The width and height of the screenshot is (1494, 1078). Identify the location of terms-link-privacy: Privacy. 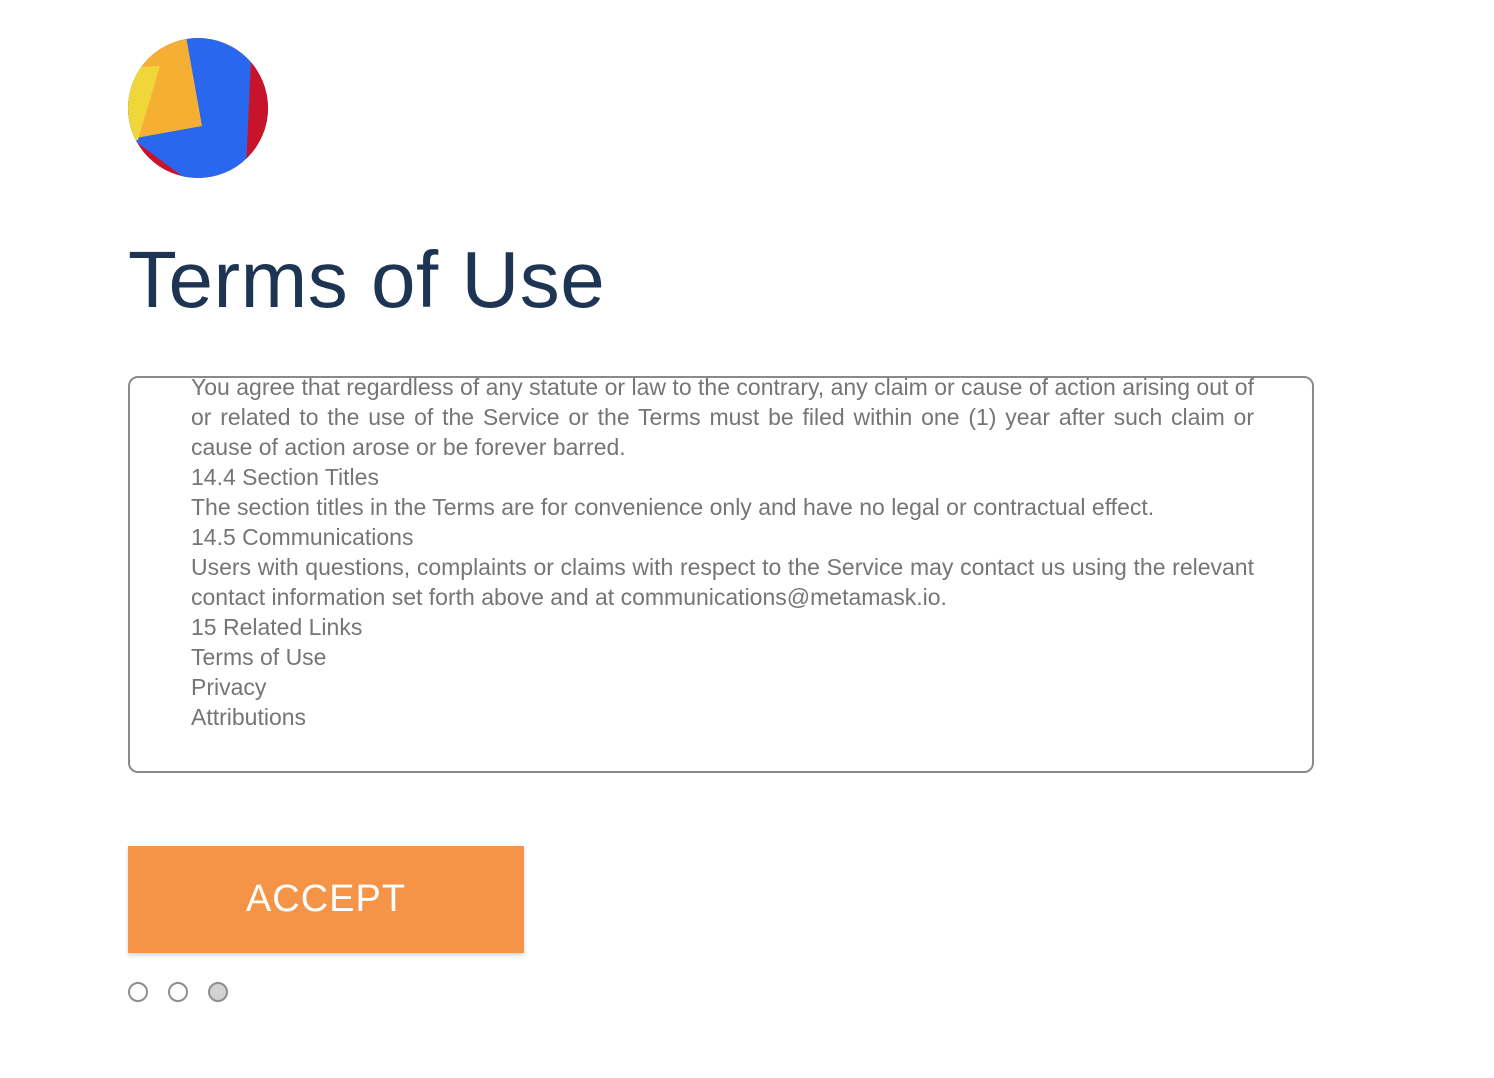
(722, 687).